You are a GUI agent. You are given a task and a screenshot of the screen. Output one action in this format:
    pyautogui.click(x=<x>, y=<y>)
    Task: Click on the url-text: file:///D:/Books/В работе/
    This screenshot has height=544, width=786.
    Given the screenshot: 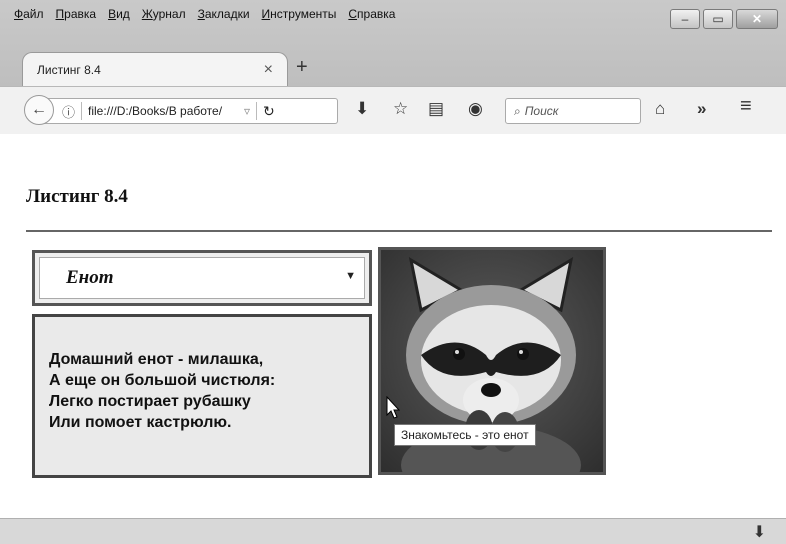 What is the action you would take?
    pyautogui.click(x=163, y=111)
    